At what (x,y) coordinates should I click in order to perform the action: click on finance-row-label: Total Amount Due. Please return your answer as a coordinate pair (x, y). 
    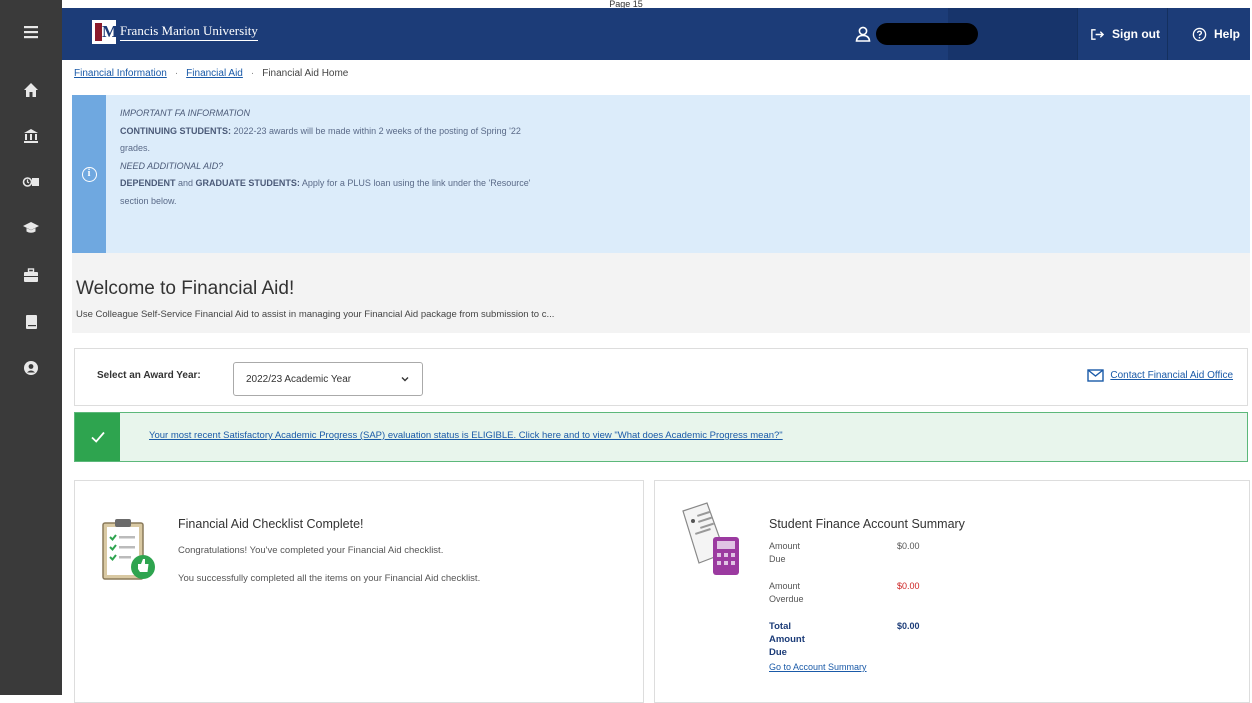
    Looking at the image, I should click on (833, 639).